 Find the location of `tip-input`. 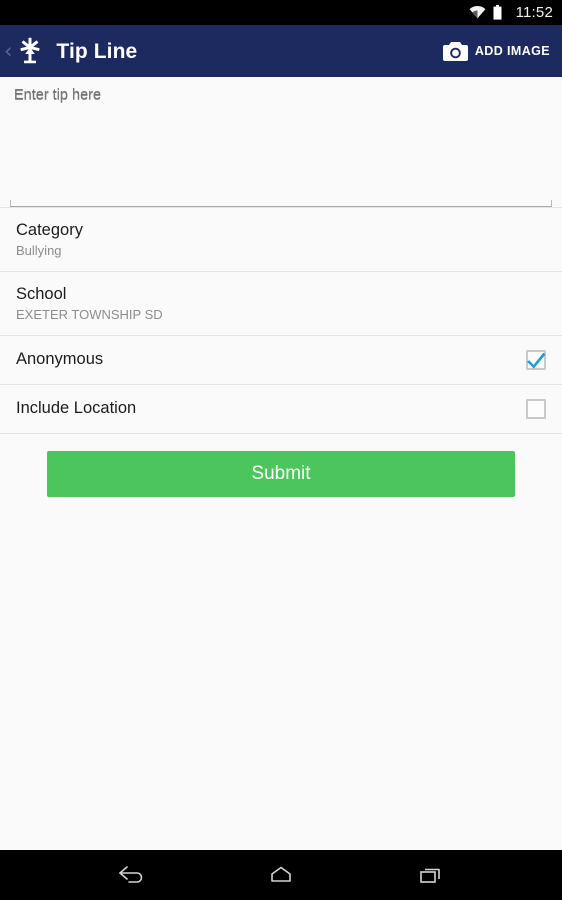

tip-input is located at coordinates (281, 142).